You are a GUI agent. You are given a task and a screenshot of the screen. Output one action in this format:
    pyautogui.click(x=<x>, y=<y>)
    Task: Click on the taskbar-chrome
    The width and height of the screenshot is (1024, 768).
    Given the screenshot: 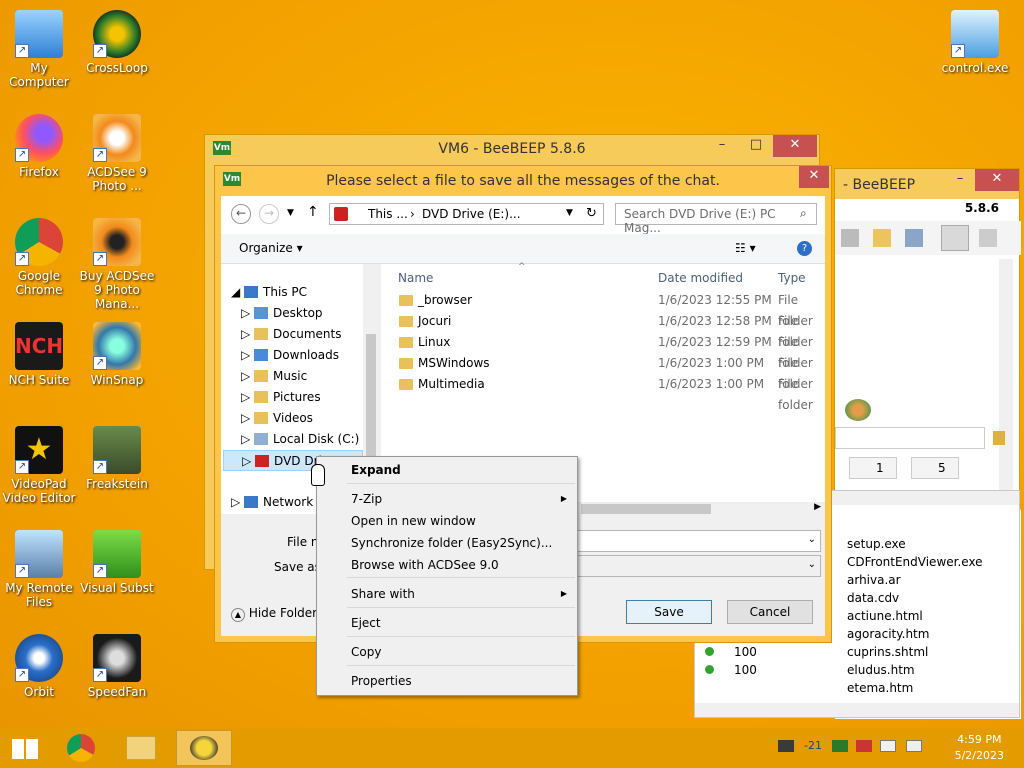 What is the action you would take?
    pyautogui.click(x=81, y=748)
    